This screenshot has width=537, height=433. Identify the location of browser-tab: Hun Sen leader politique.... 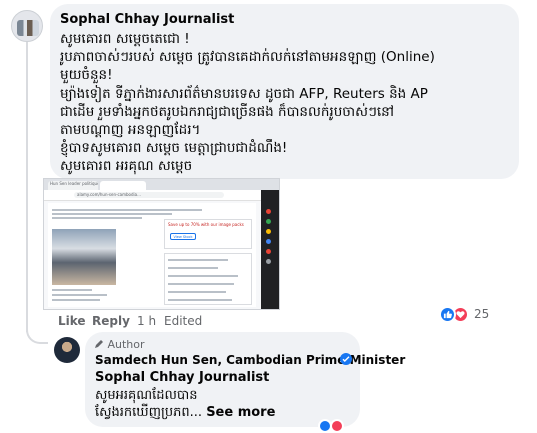
(73, 185).